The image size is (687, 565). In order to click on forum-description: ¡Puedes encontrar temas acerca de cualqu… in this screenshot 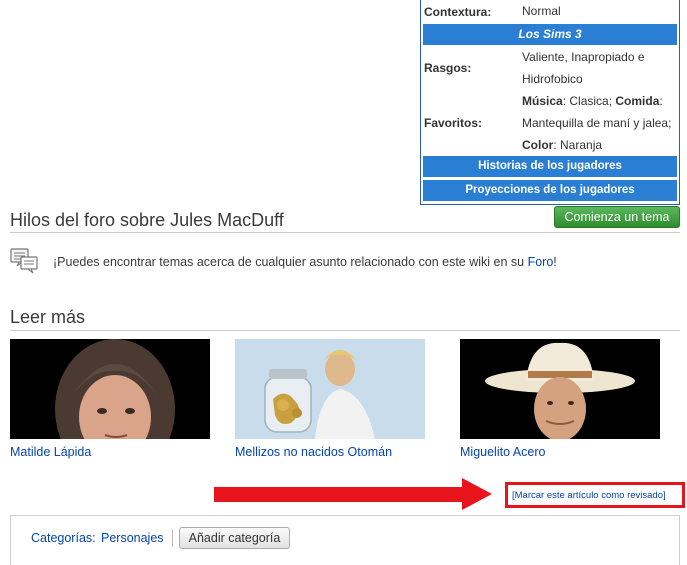, I will do `click(305, 262)`.